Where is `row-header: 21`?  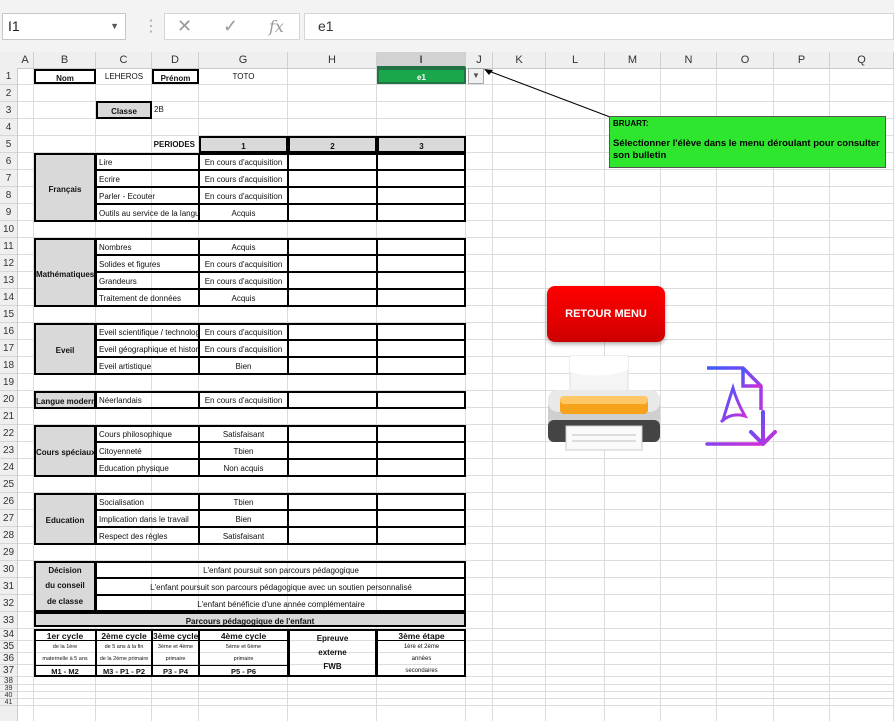 row-header: 21 is located at coordinates (8, 416).